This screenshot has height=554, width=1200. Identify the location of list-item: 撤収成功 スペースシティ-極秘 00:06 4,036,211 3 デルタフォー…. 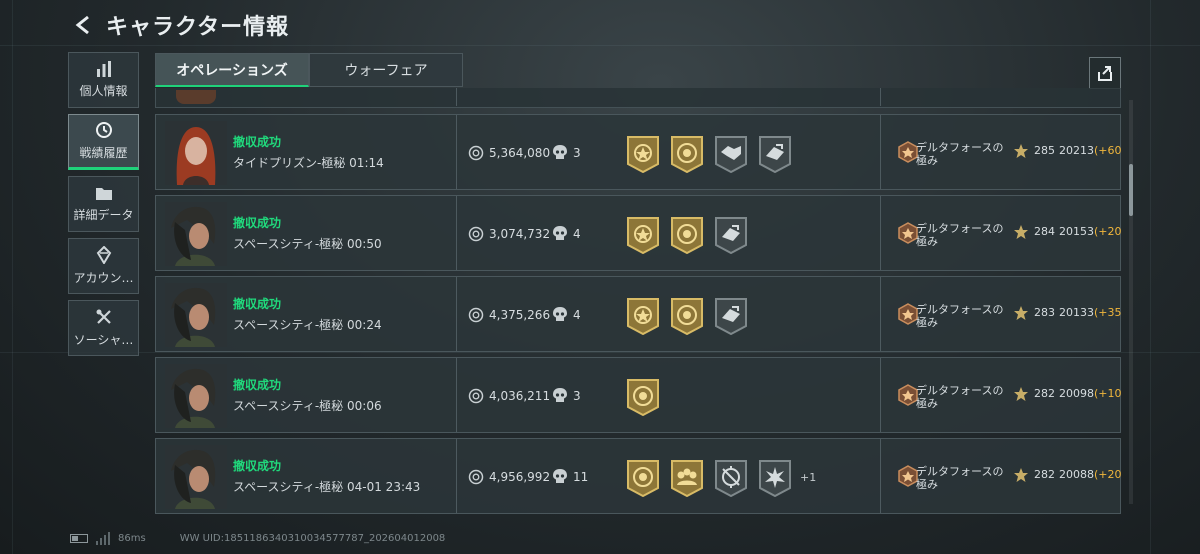
(638, 395).